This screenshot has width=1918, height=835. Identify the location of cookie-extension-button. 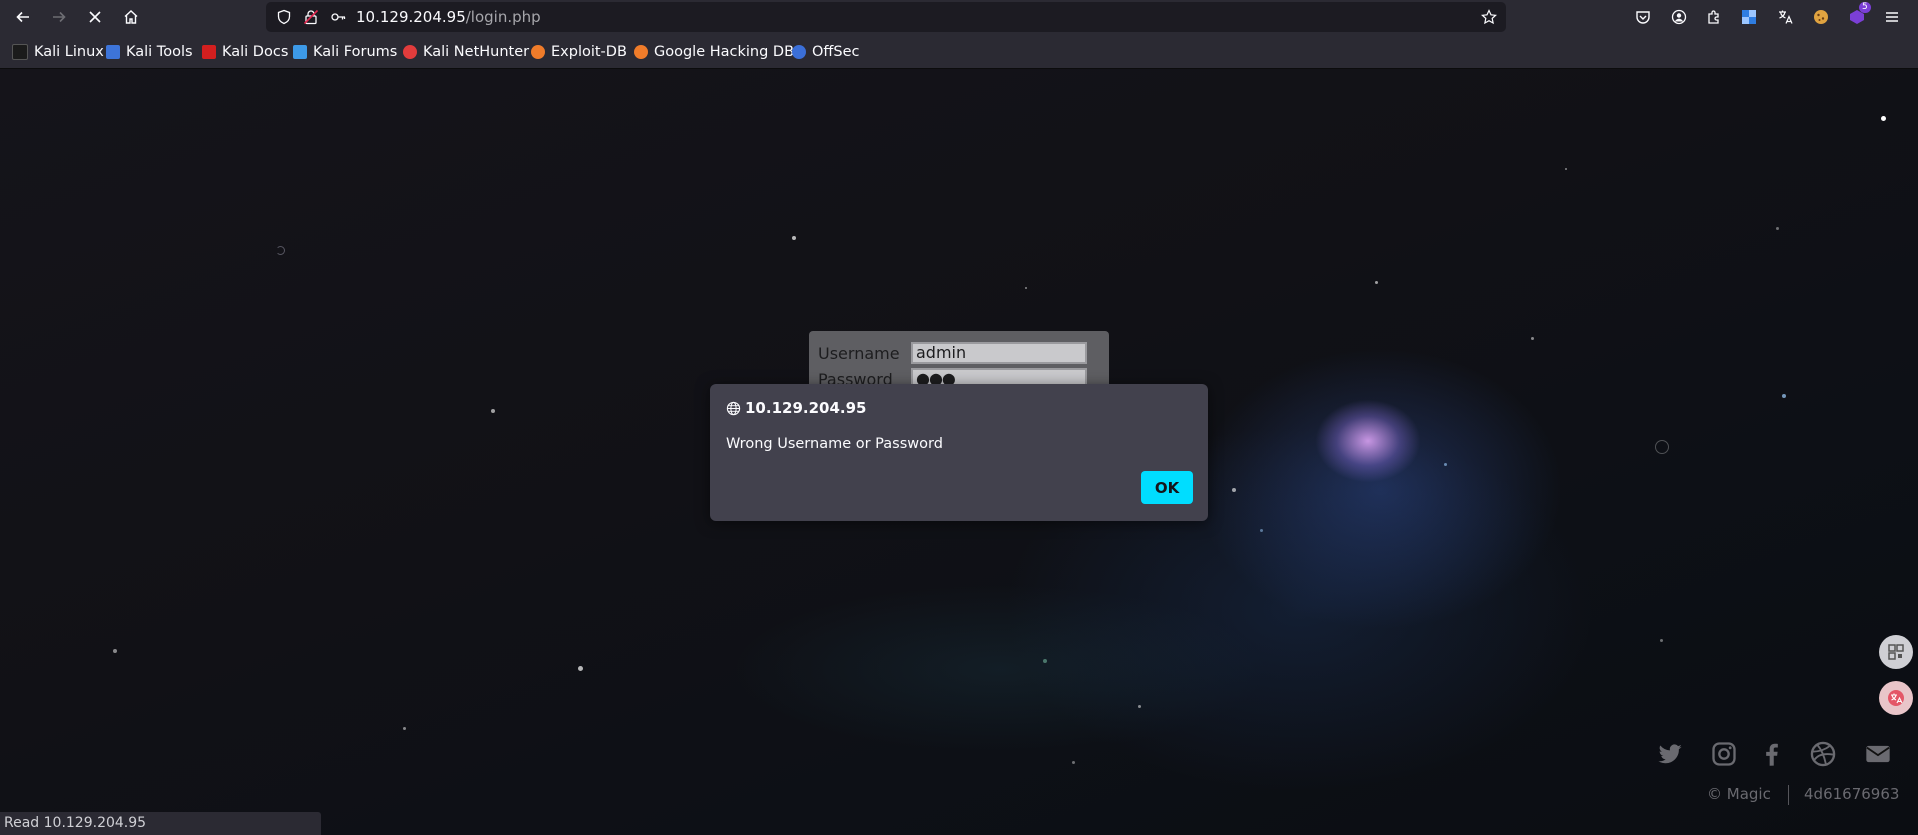
(1821, 17).